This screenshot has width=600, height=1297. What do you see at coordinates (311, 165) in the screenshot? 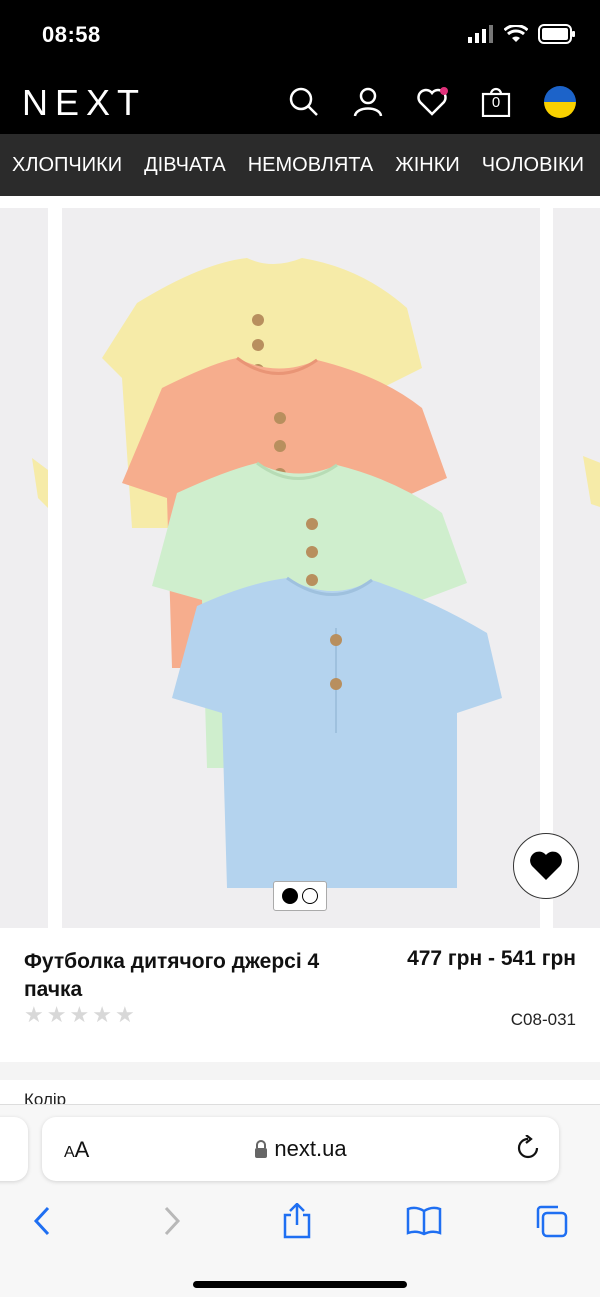
I see `nav-item-babies: НЕМОВЛЯТА` at bounding box center [311, 165].